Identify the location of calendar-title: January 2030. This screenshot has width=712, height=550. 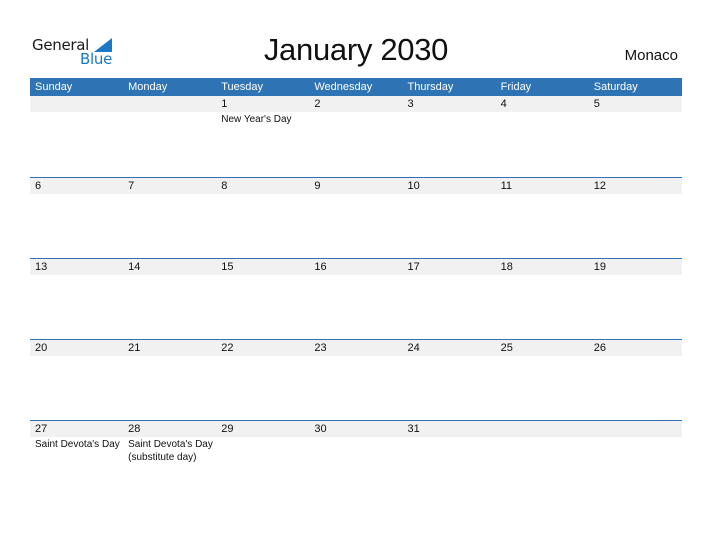
(356, 49).